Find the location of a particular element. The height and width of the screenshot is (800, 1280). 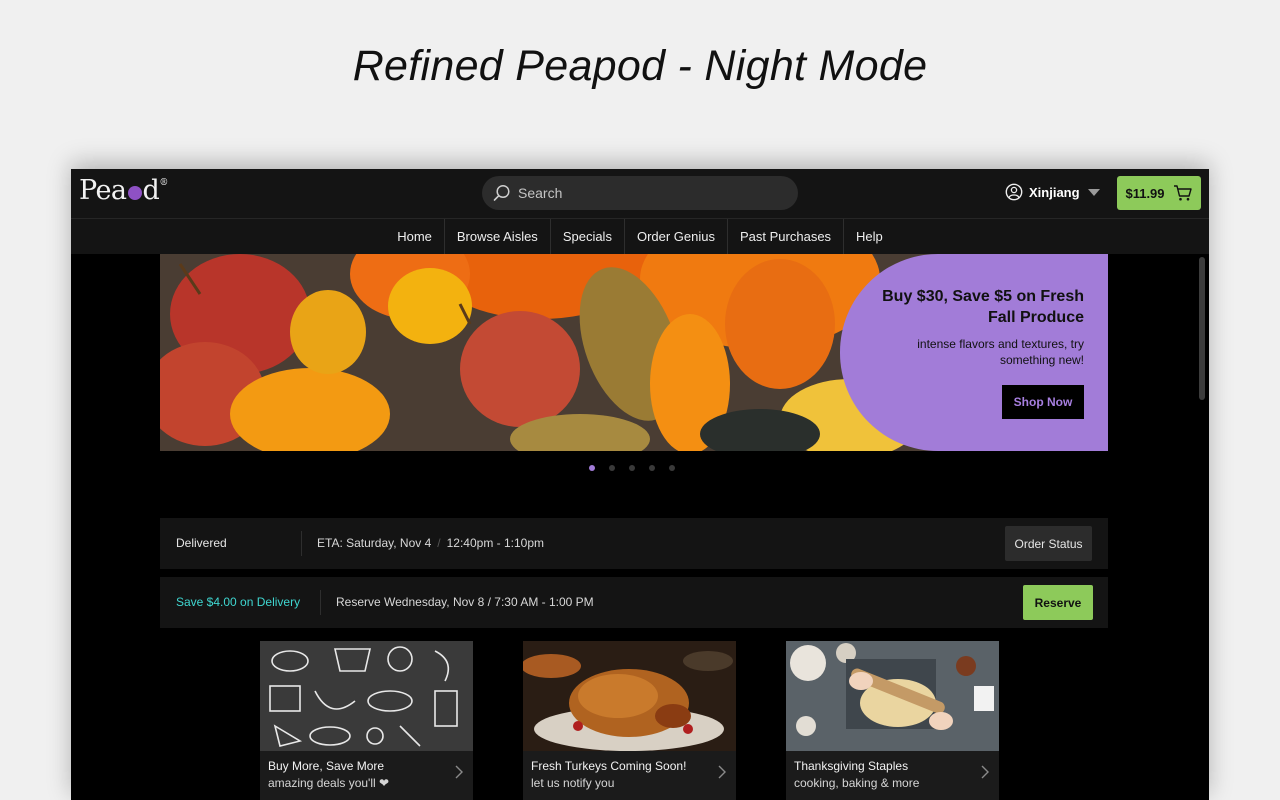

card-title: Buy More, Save More is located at coordinates (326, 766).